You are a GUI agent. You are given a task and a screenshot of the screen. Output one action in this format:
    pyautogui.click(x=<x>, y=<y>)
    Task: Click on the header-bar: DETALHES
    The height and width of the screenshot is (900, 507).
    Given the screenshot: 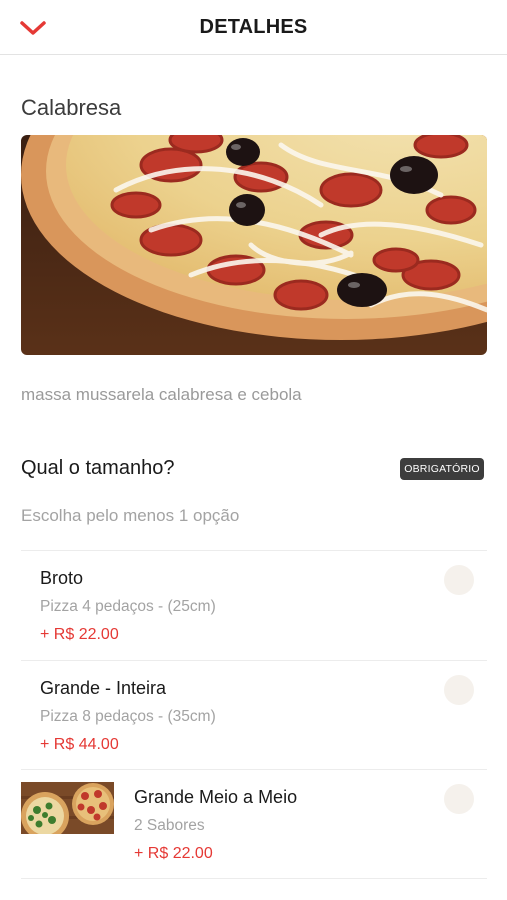 What is the action you would take?
    pyautogui.click(x=253, y=27)
    